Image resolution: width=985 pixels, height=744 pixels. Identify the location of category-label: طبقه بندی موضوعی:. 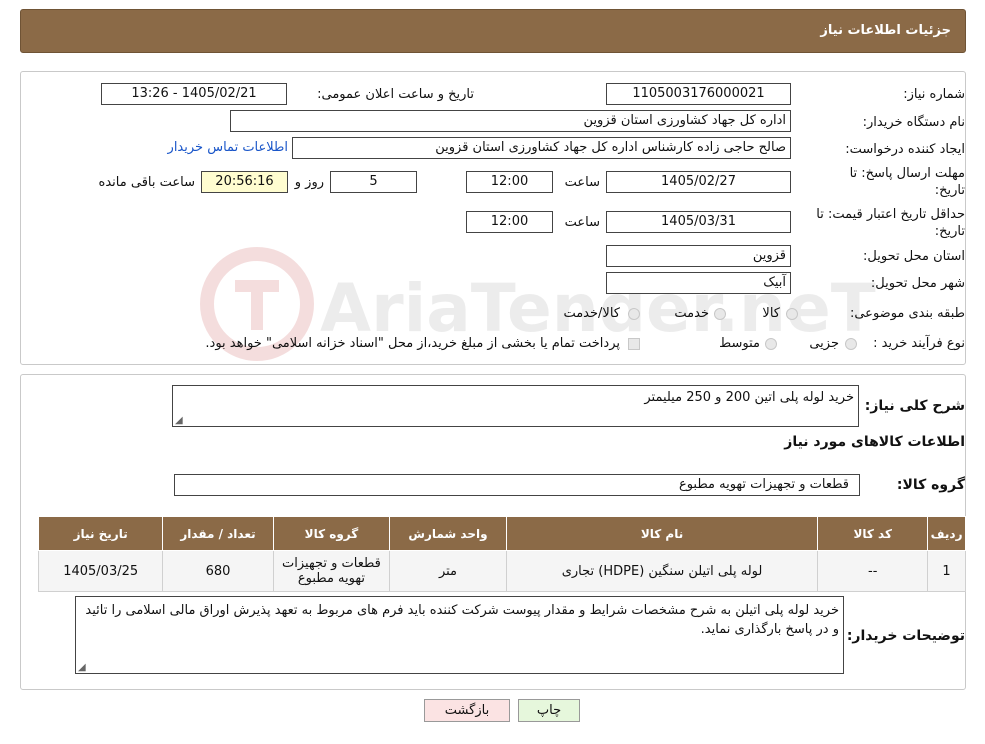
(907, 313).